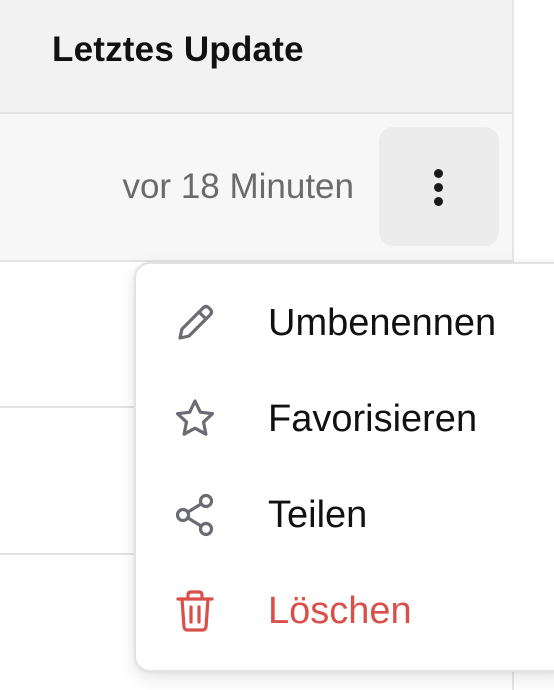  Describe the element at coordinates (195, 323) in the screenshot. I see `pencil-icon` at that location.